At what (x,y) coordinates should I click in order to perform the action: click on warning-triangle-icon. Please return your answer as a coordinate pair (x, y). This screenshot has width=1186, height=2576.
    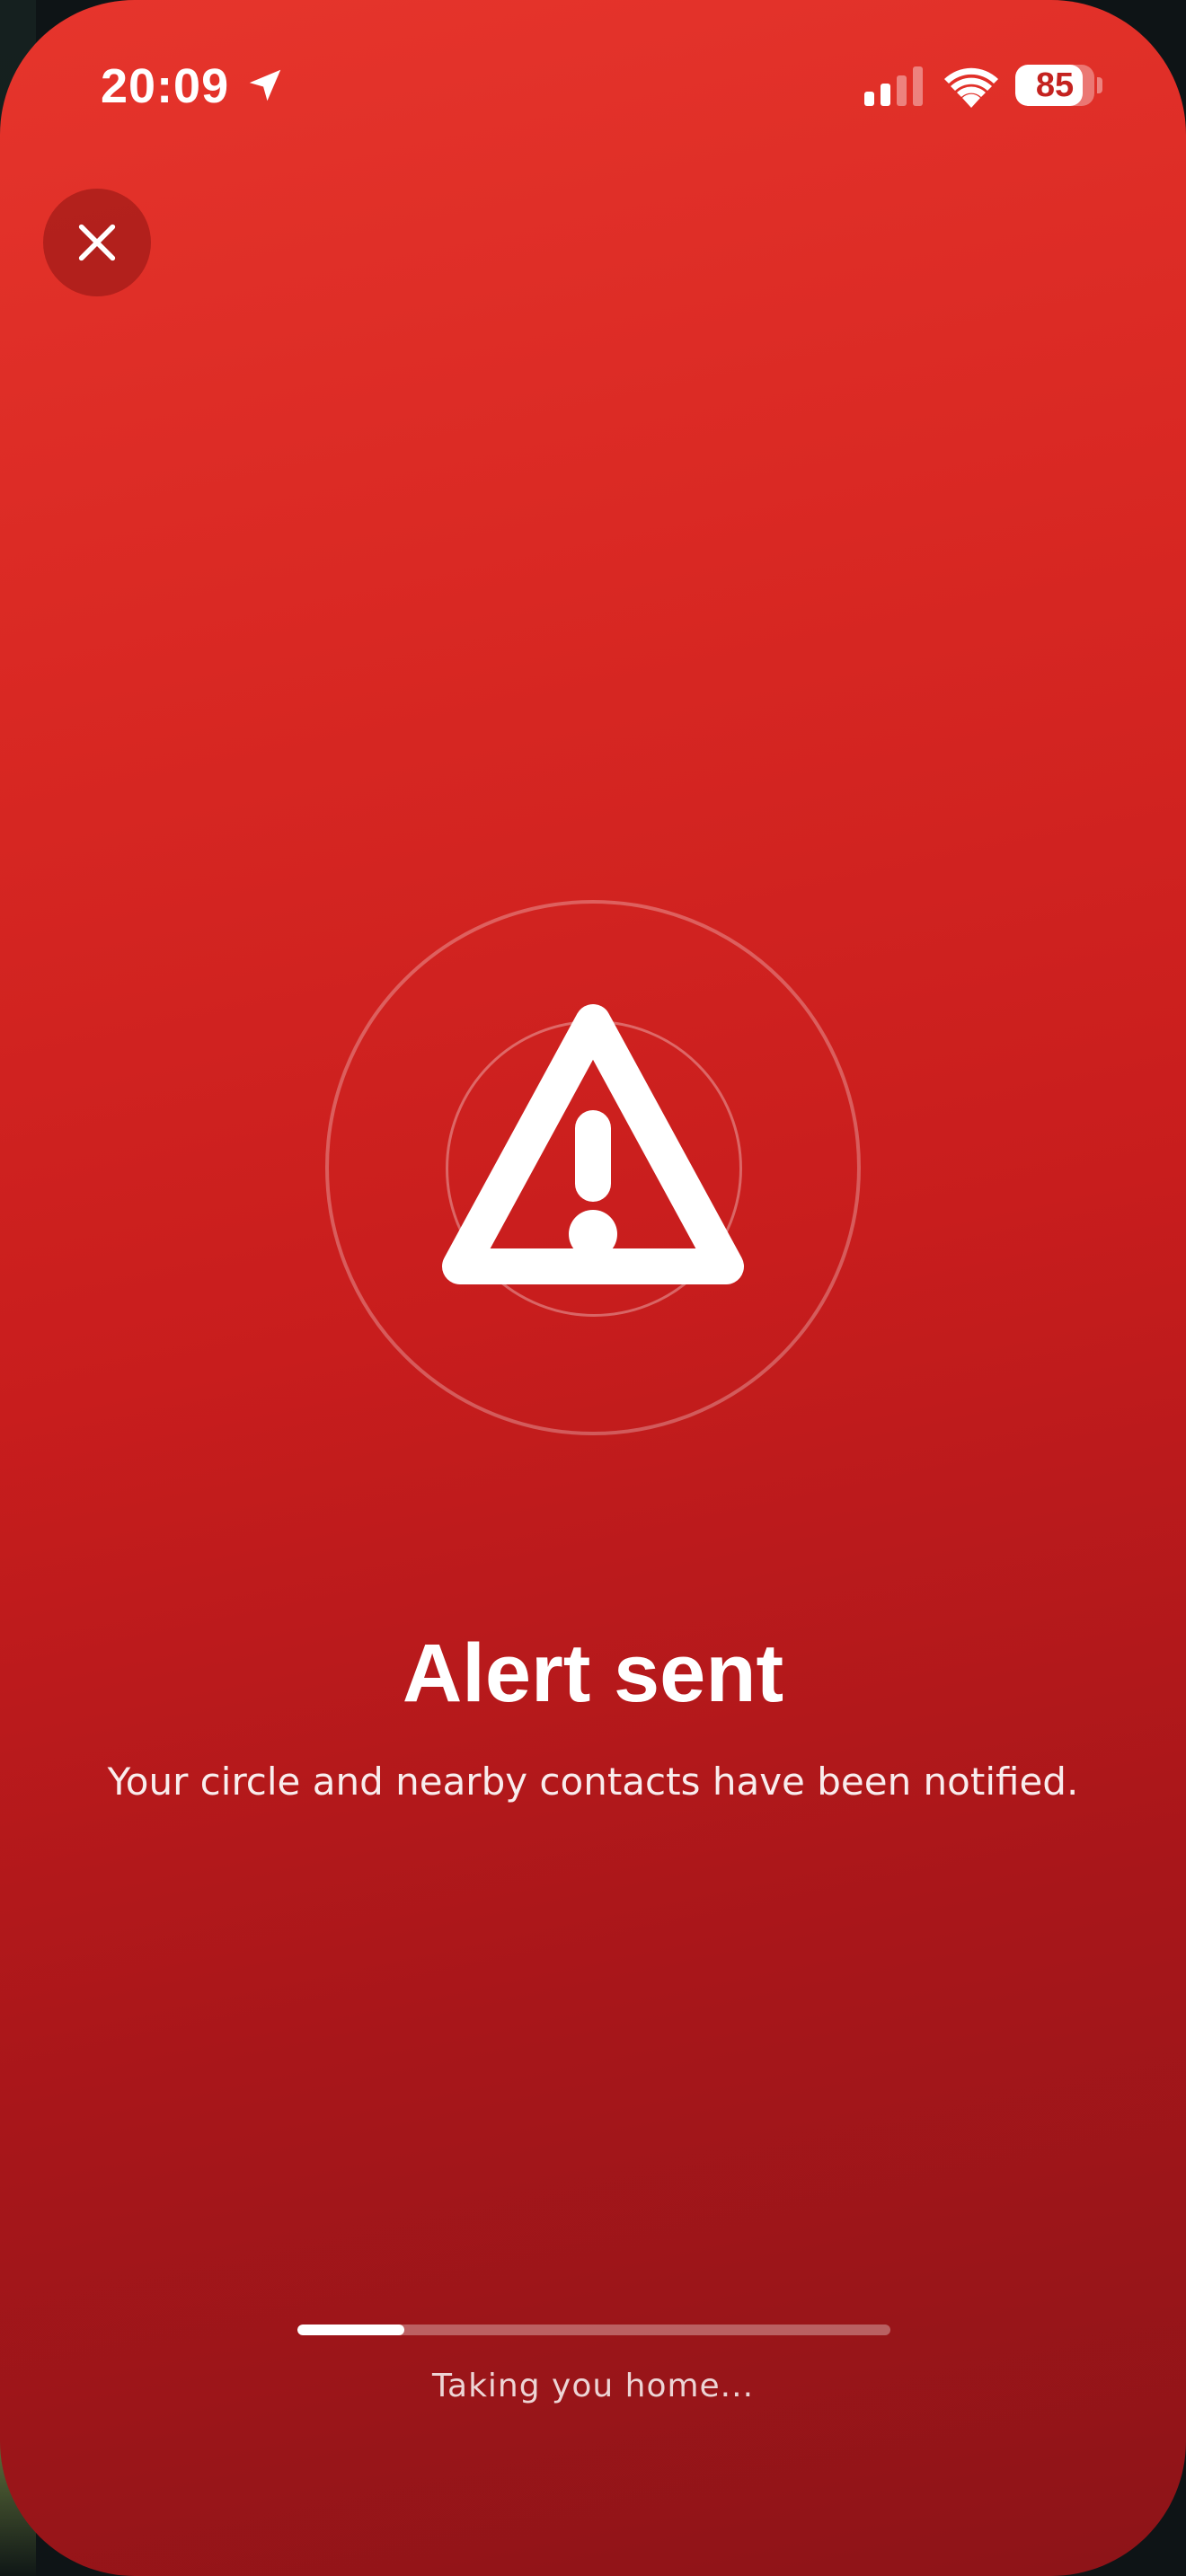
    Looking at the image, I should click on (593, 1144).